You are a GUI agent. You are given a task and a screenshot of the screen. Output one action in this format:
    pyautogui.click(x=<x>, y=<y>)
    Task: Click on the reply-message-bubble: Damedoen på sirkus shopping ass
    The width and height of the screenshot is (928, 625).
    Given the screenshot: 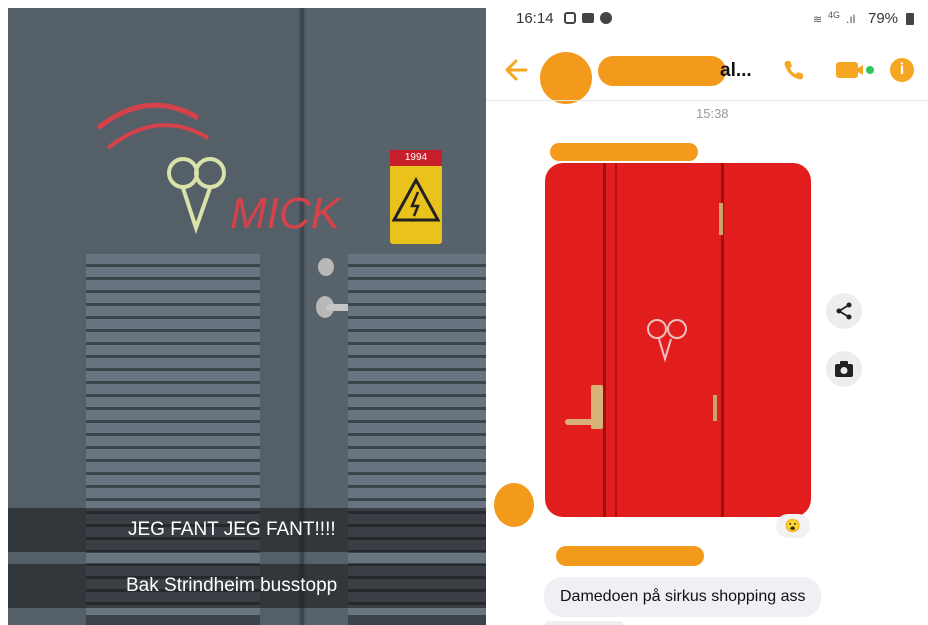 What is the action you would take?
    pyautogui.click(x=683, y=597)
    